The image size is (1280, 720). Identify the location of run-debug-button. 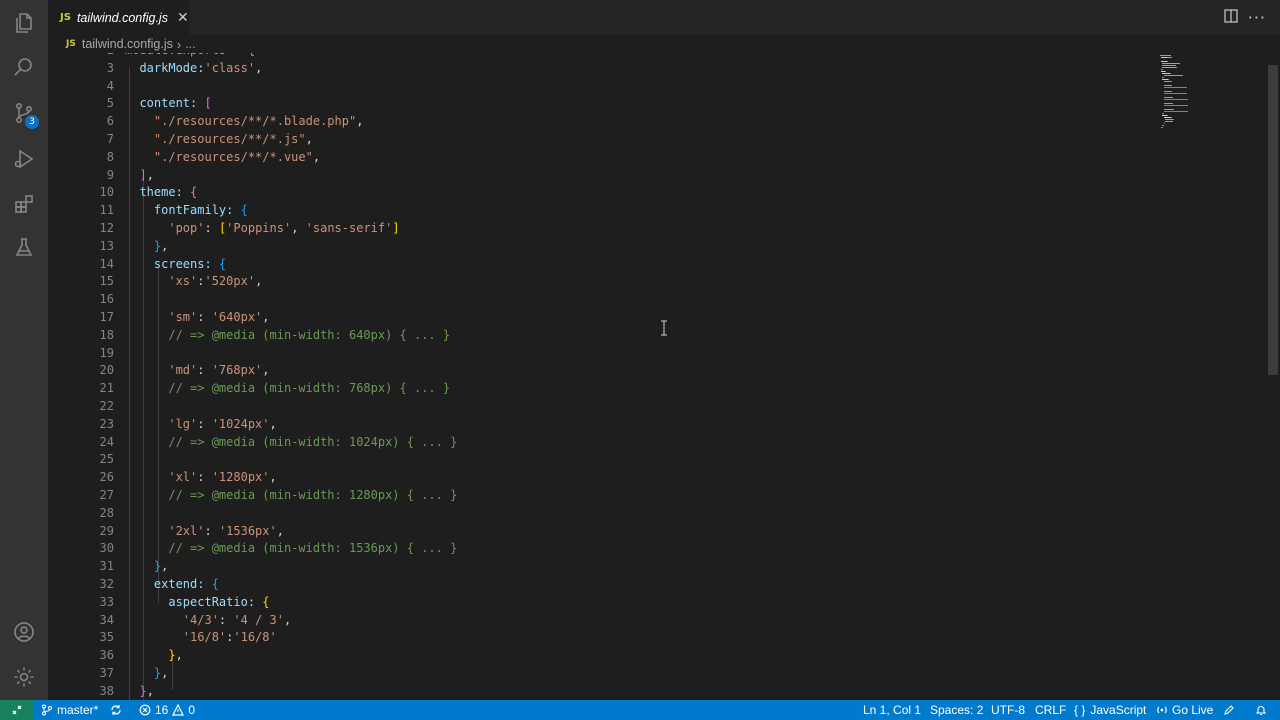
(24, 159).